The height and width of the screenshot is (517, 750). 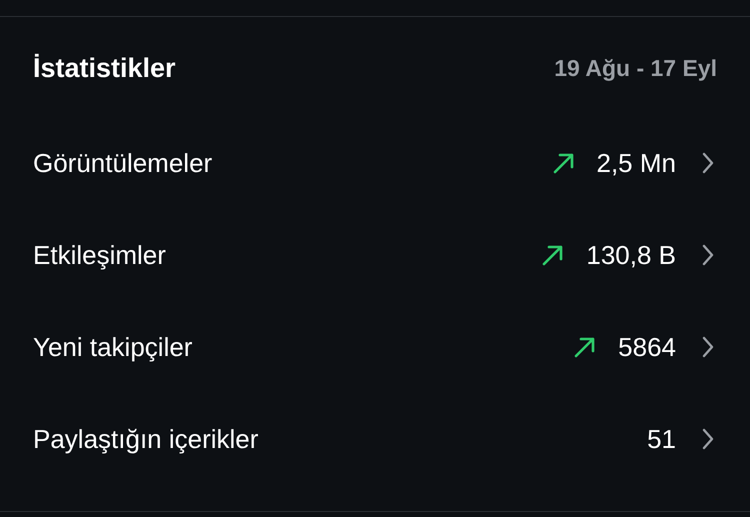 What do you see at coordinates (123, 163) in the screenshot?
I see `stat-label: Görüntülemeler` at bounding box center [123, 163].